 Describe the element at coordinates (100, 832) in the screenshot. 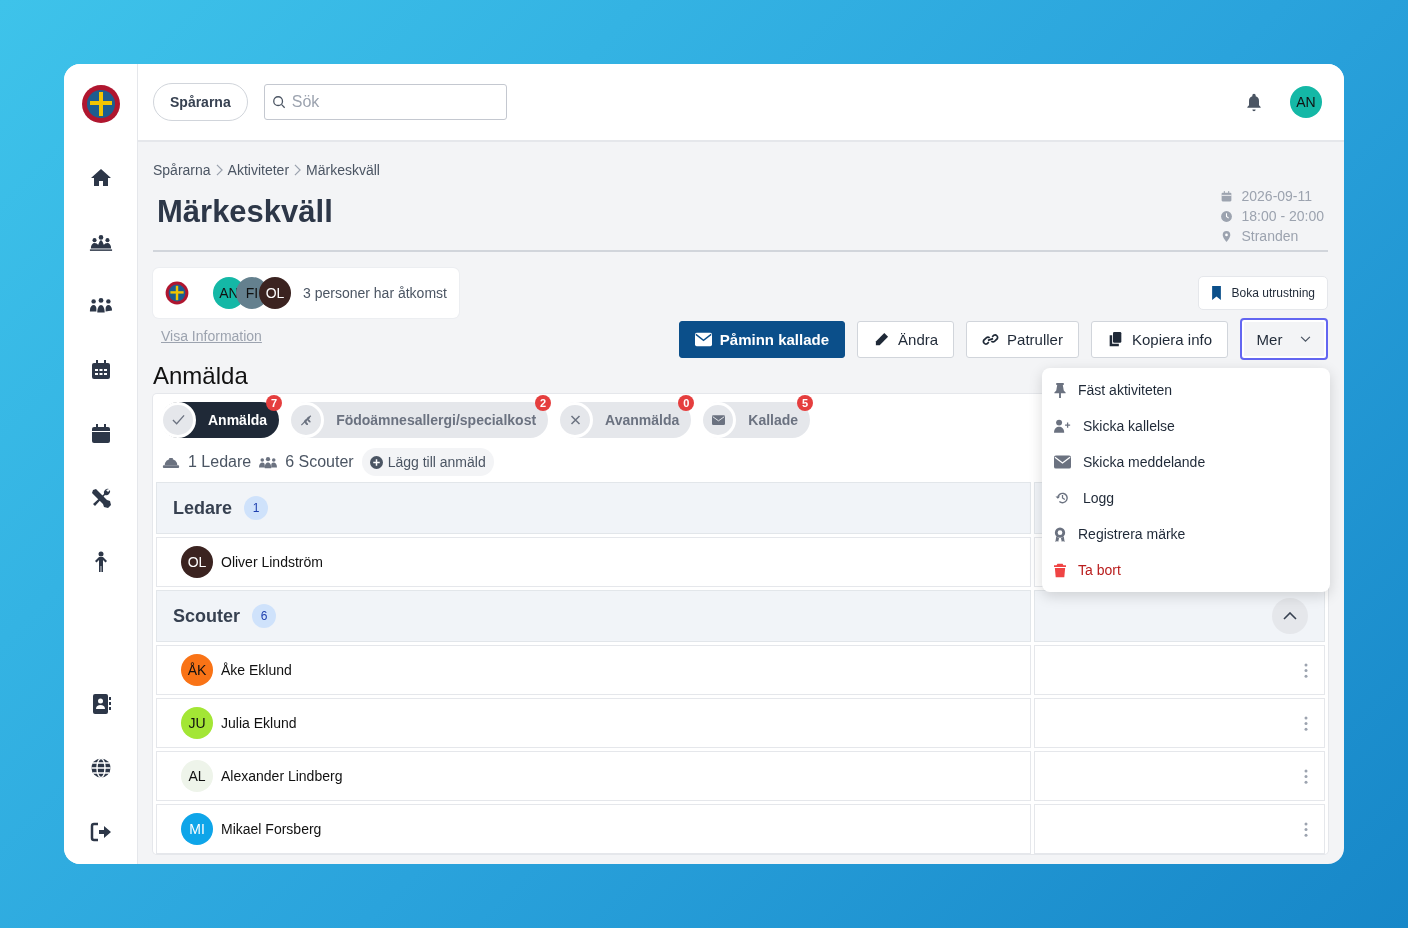

I see `logout-icon` at that location.